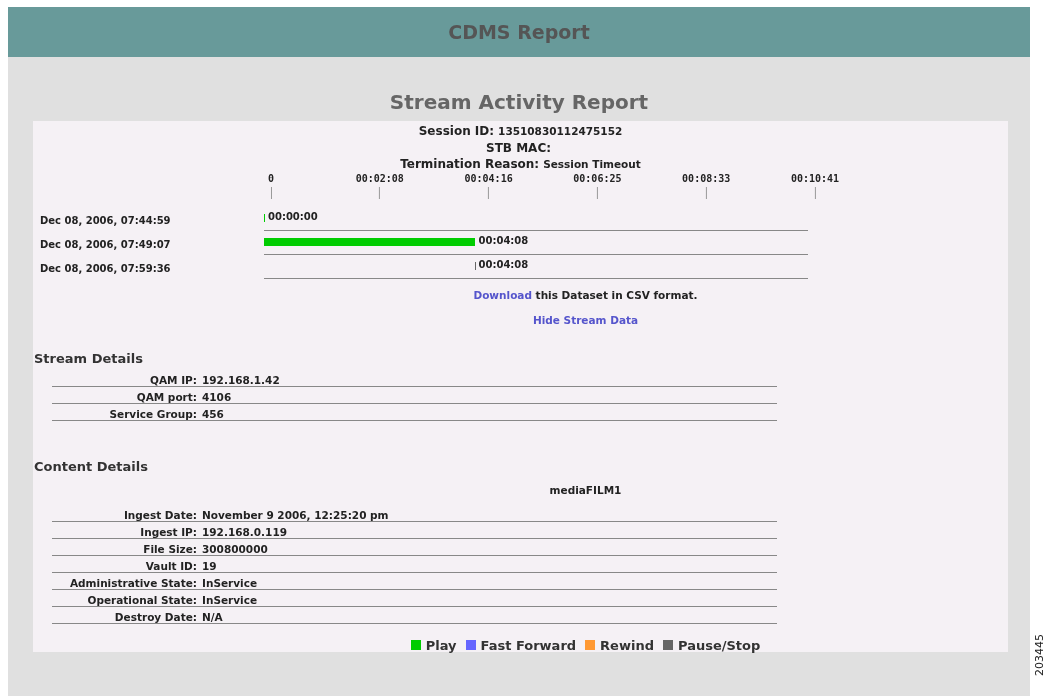  I want to click on detail-label: Vault ID:, so click(171, 565).